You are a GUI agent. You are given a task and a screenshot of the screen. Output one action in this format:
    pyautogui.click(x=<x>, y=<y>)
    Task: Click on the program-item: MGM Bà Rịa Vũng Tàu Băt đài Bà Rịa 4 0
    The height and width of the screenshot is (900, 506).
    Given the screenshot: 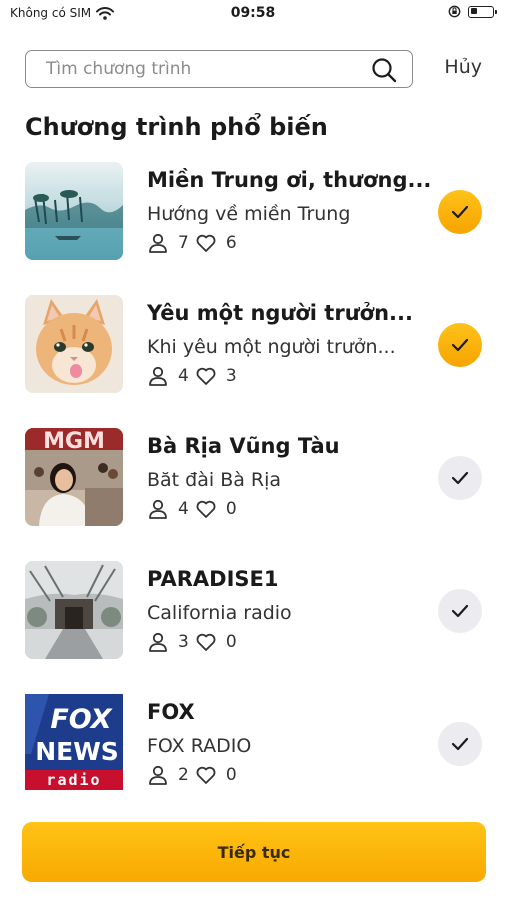 What is the action you would take?
    pyautogui.click(x=255, y=494)
    